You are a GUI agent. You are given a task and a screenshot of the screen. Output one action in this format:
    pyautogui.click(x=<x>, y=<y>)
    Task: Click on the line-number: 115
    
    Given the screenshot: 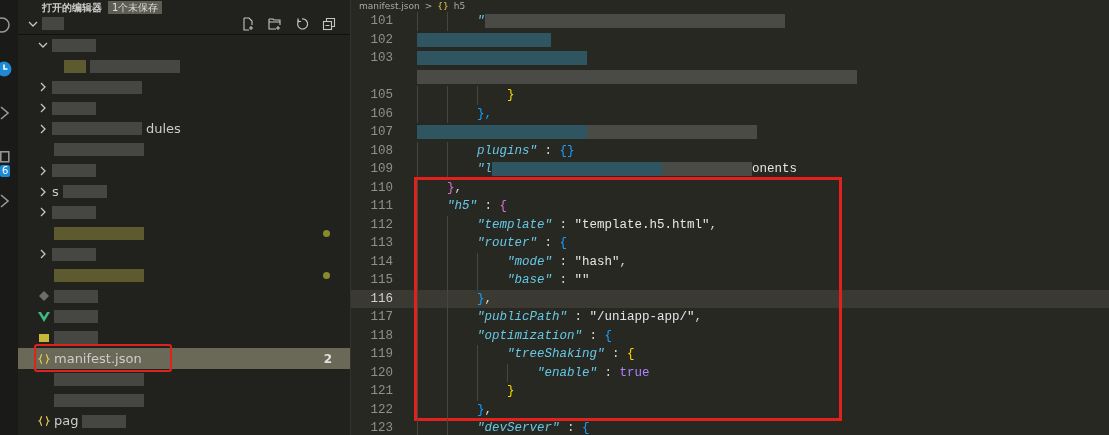 What is the action you would take?
    pyautogui.click(x=381, y=280)
    